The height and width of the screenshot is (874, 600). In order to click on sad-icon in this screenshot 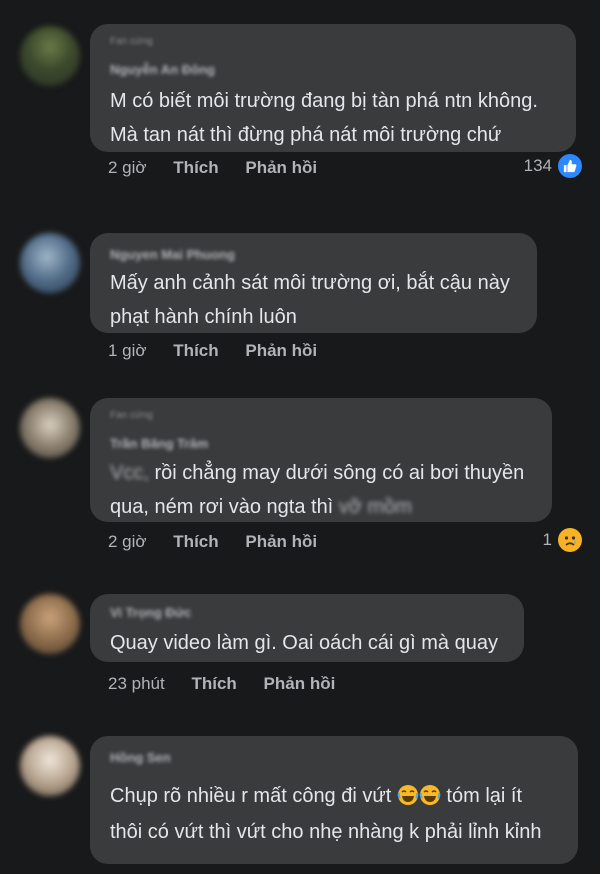, I will do `click(570, 540)`.